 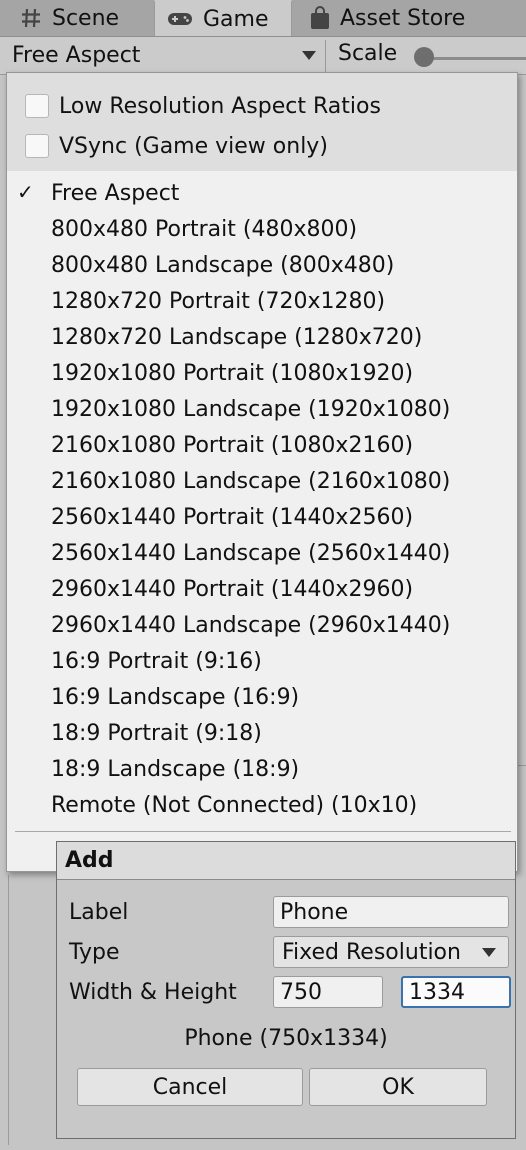 I want to click on cancel-button: Cancel, so click(x=190, y=1087).